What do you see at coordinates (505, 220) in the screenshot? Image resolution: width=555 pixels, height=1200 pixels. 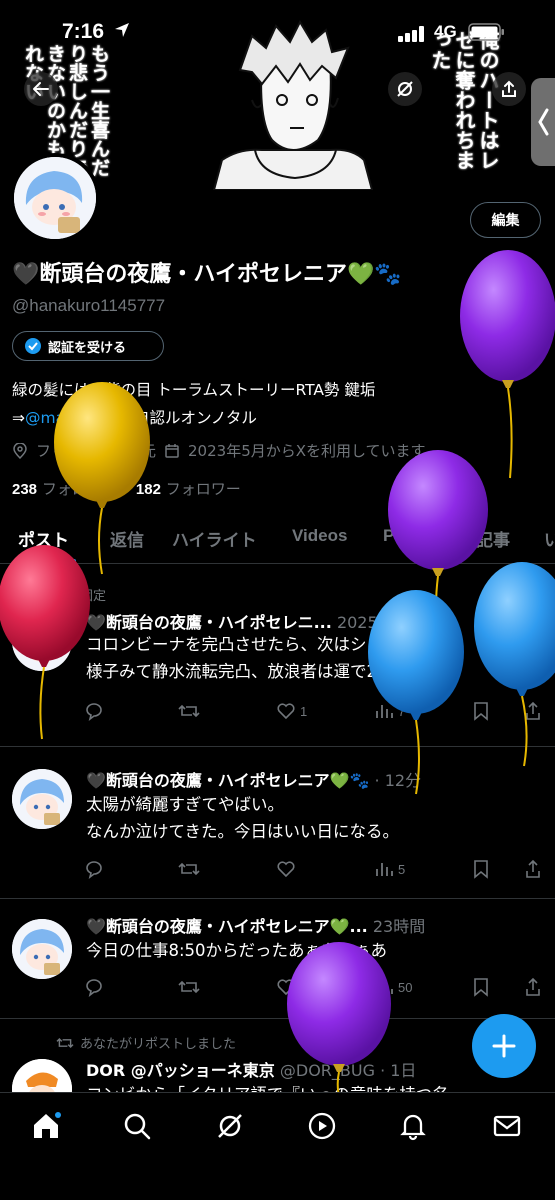 I see `edit-profile-button: 編集` at bounding box center [505, 220].